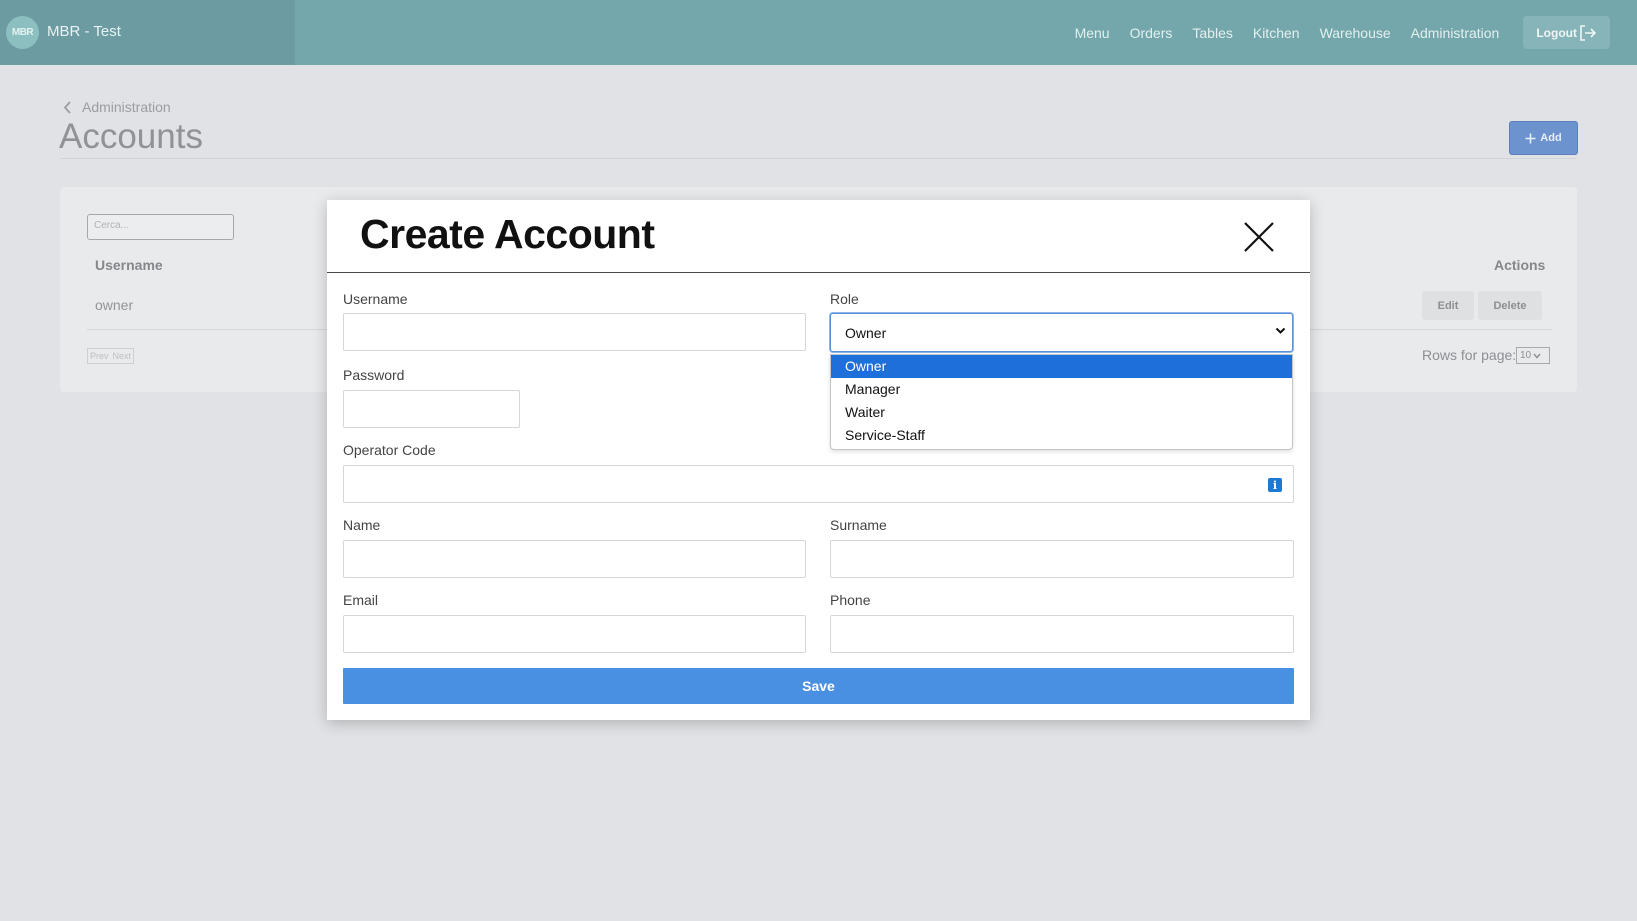 The image size is (1637, 921). What do you see at coordinates (1092, 33) in the screenshot?
I see `nav-item-menu: Menu` at bounding box center [1092, 33].